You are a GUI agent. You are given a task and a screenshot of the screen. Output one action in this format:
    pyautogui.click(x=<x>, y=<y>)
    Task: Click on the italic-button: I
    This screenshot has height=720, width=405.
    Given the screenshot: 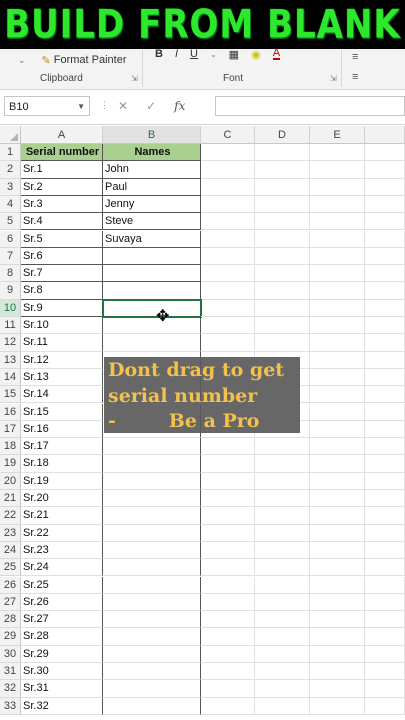 What is the action you would take?
    pyautogui.click(x=176, y=54)
    